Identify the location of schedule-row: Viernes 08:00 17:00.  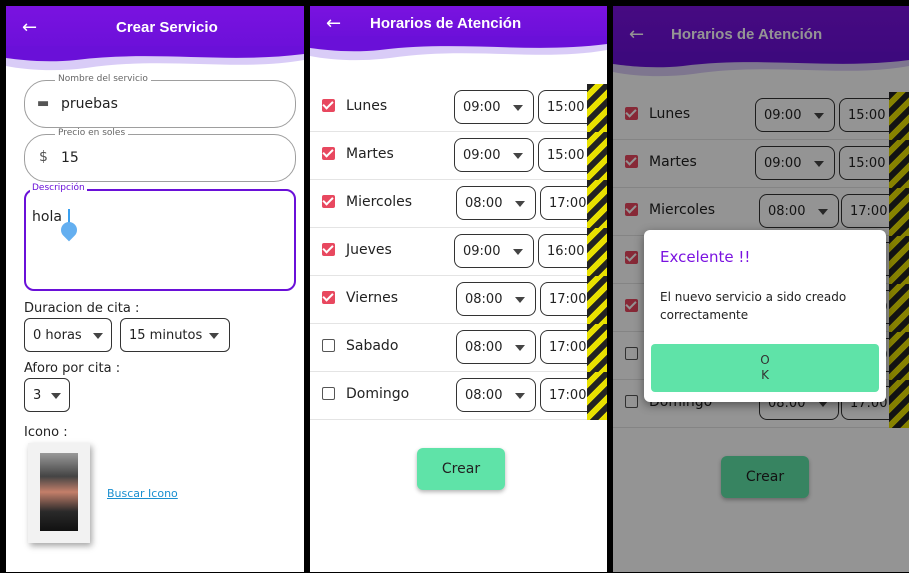
(458, 300).